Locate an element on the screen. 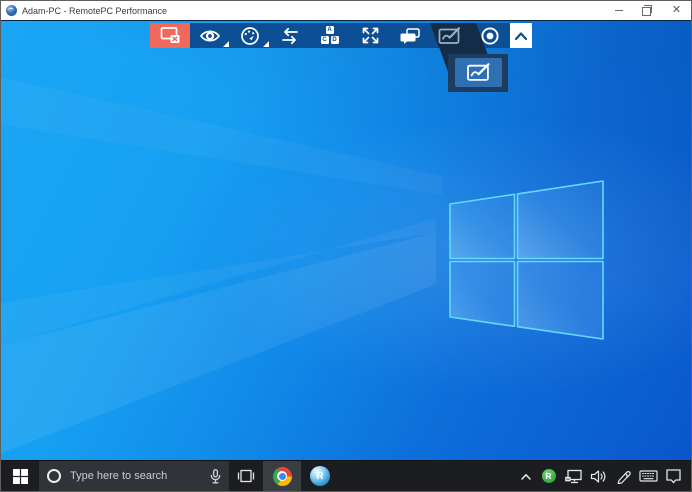 This screenshot has height=492, width=692. shortcut-blocks-button: A C D is located at coordinates (330, 35).